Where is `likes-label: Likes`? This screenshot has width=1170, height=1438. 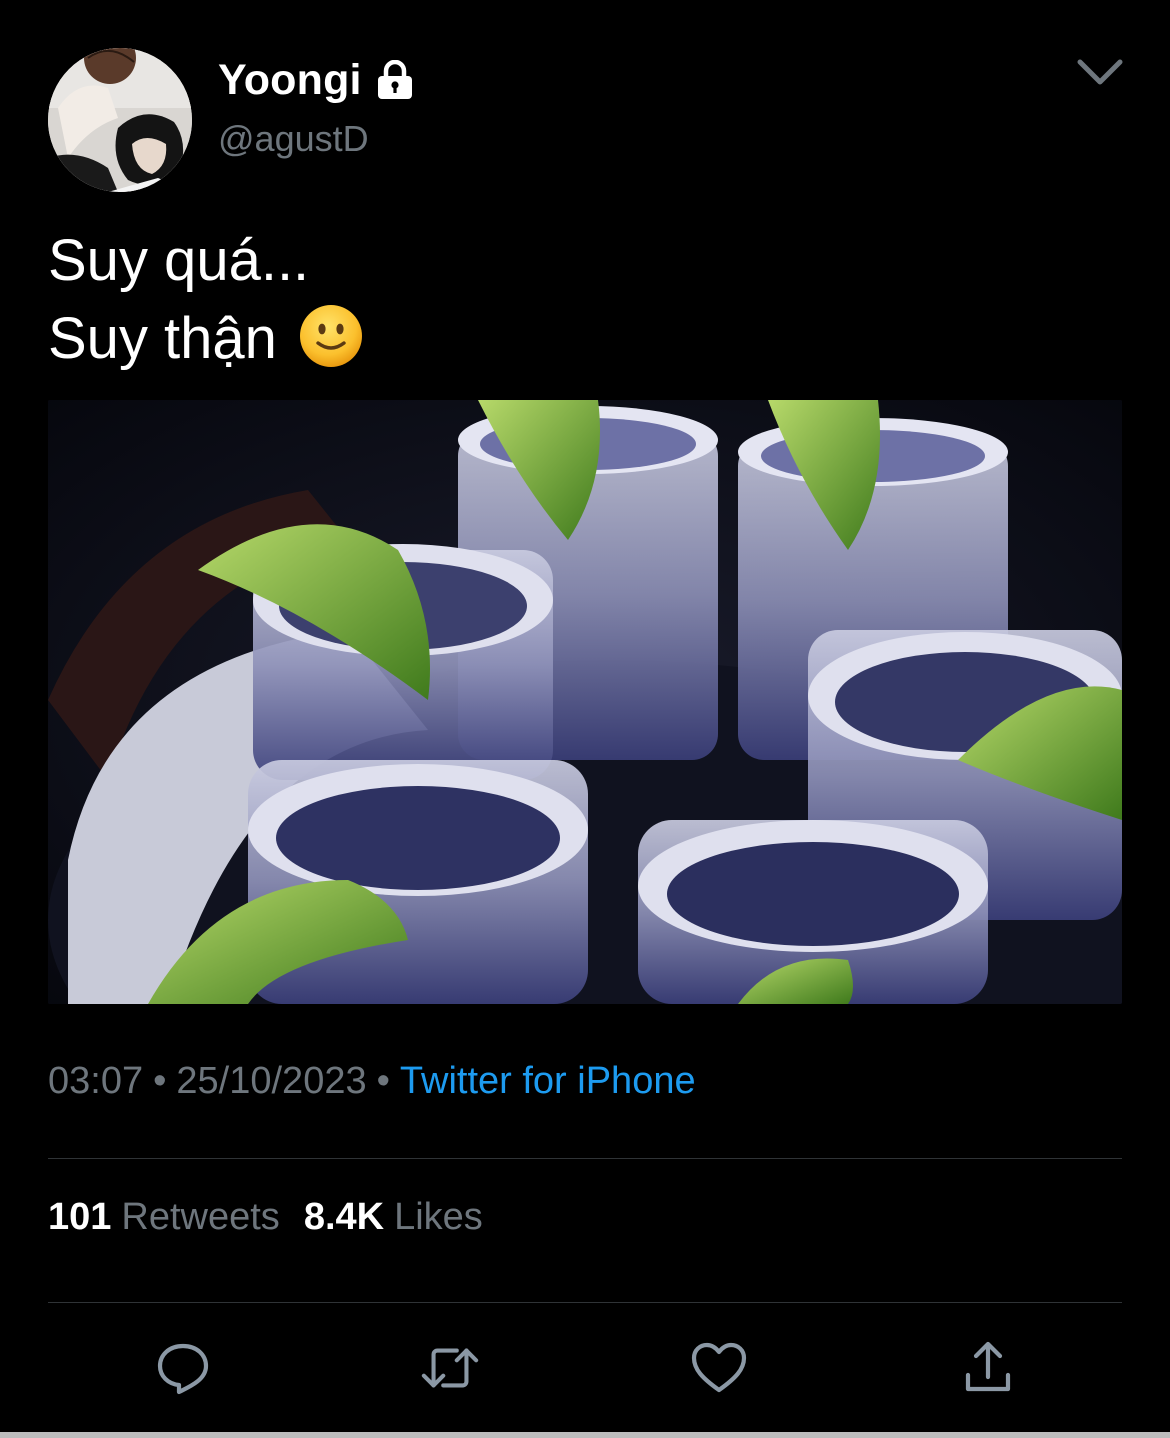 likes-label: Likes is located at coordinates (438, 1217).